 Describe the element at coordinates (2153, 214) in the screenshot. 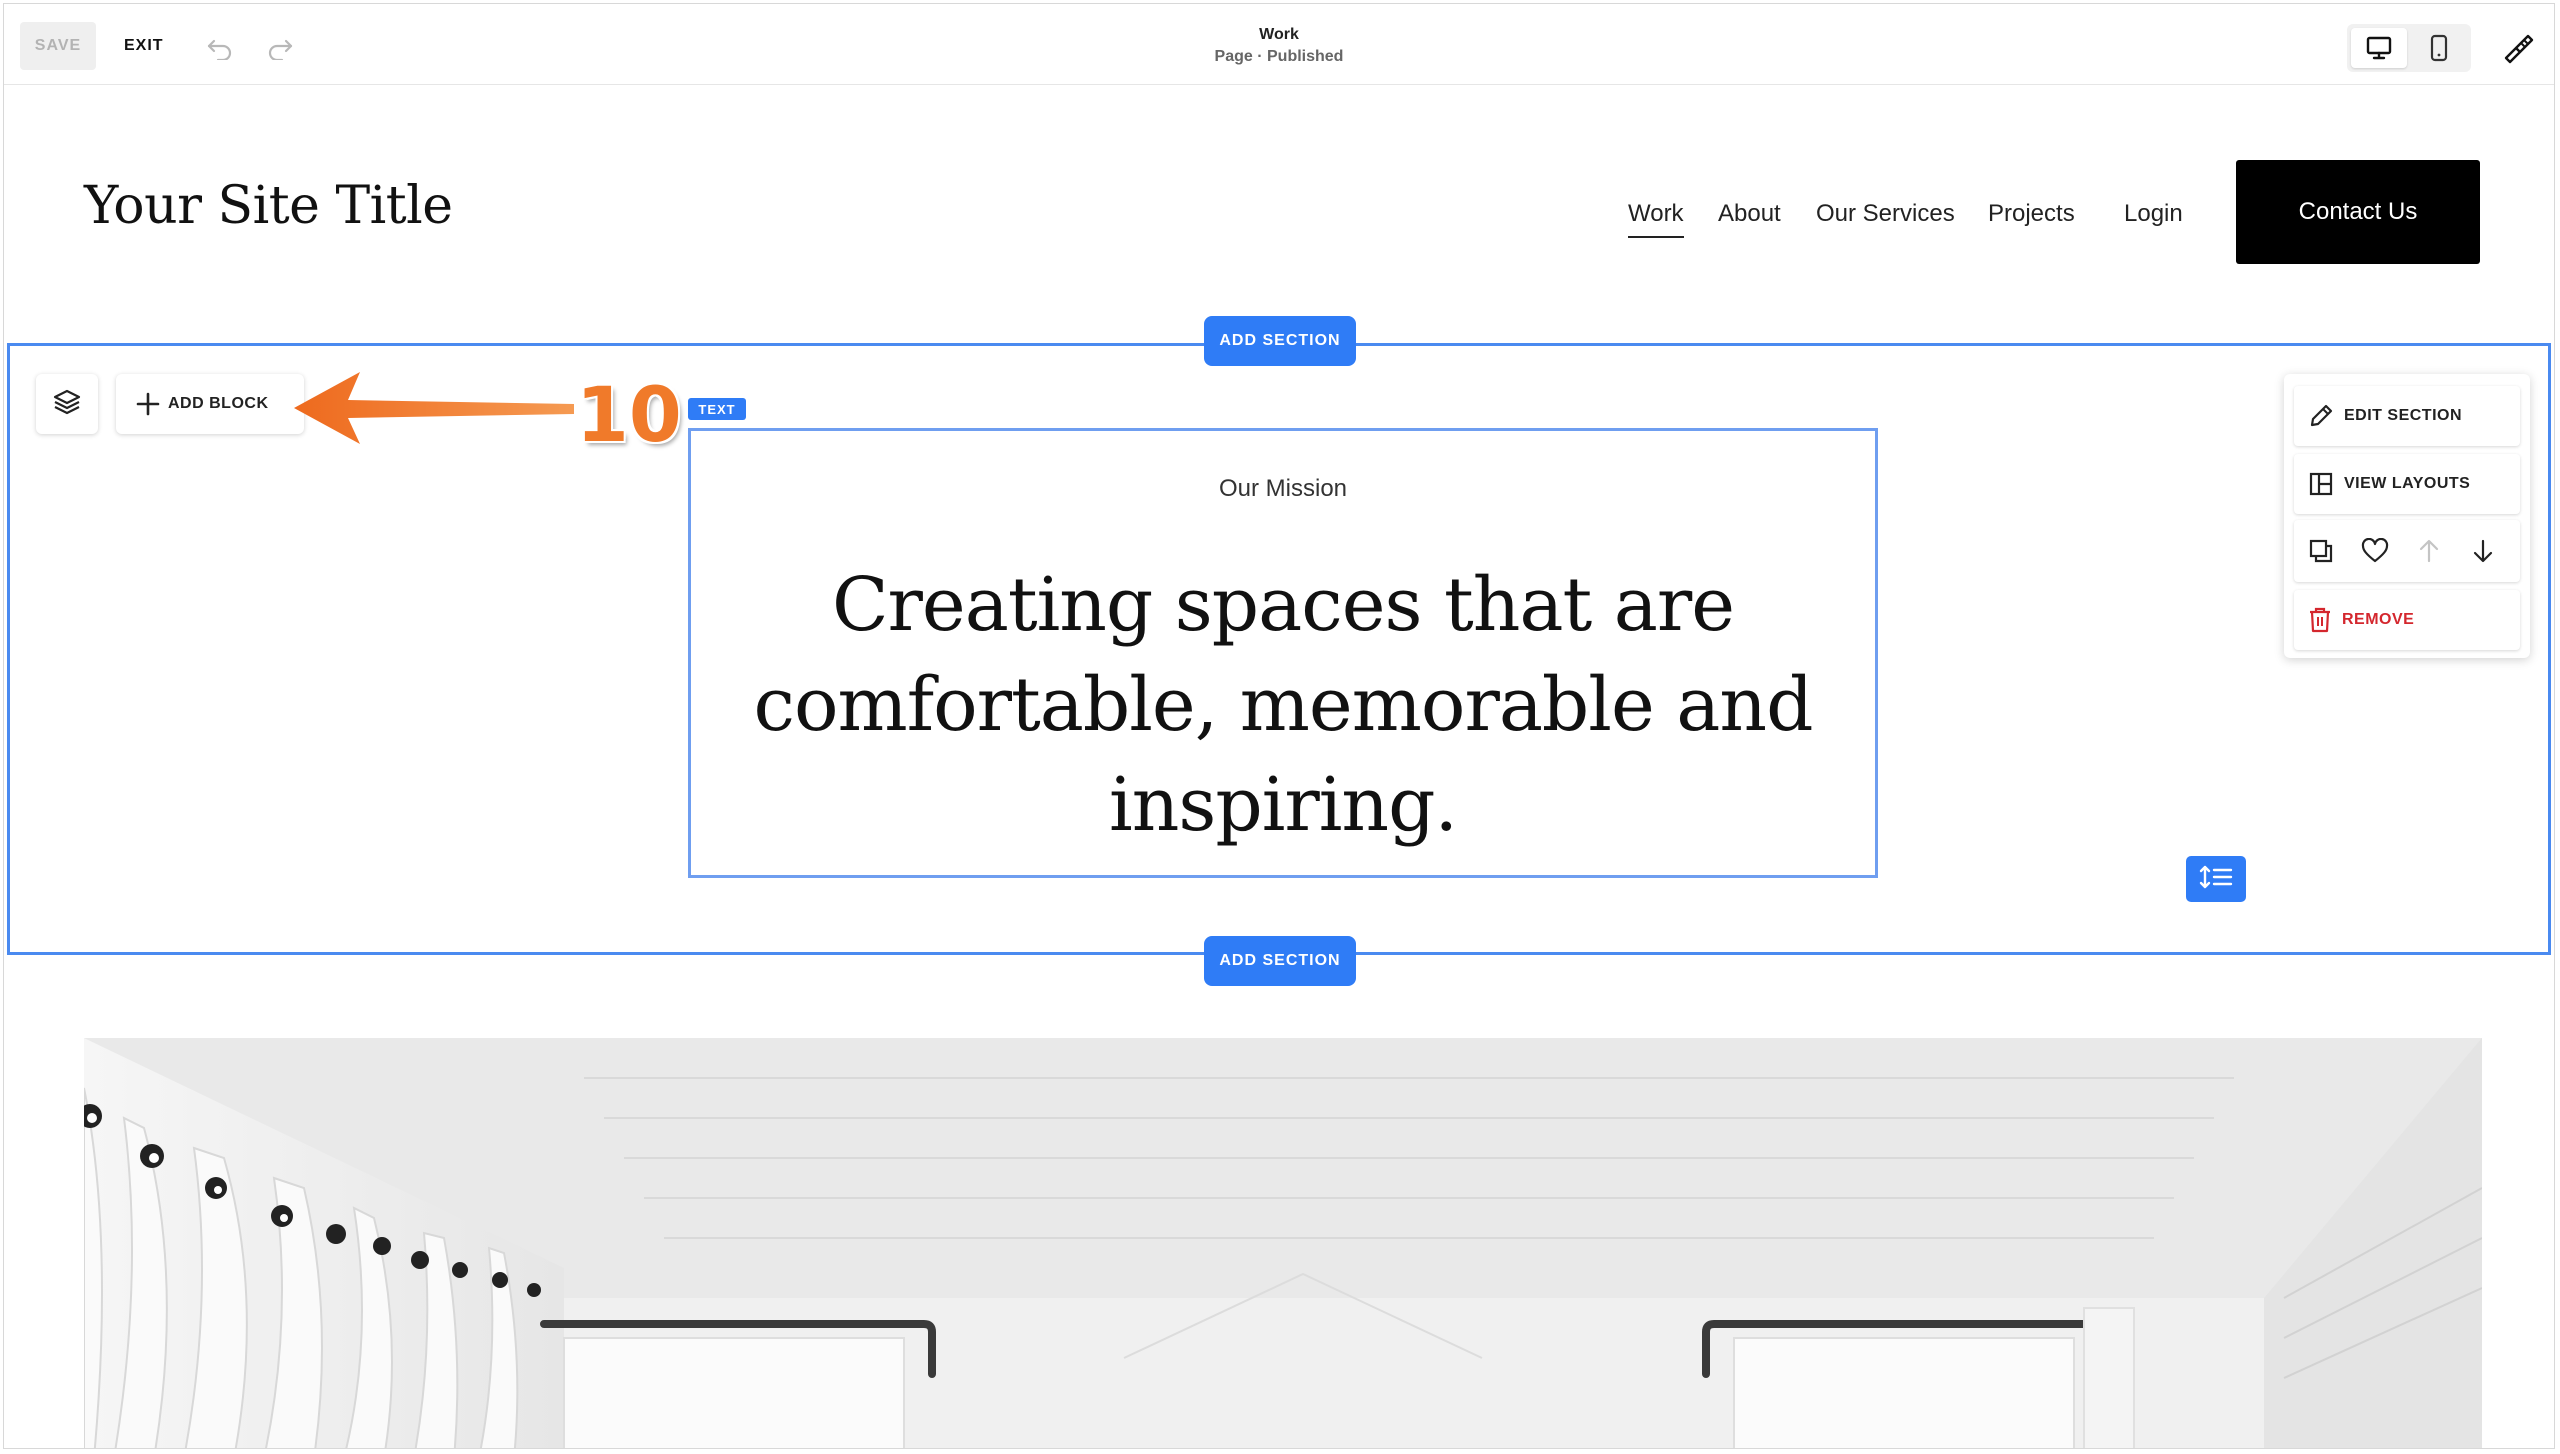

I see `nav-login: Login` at that location.